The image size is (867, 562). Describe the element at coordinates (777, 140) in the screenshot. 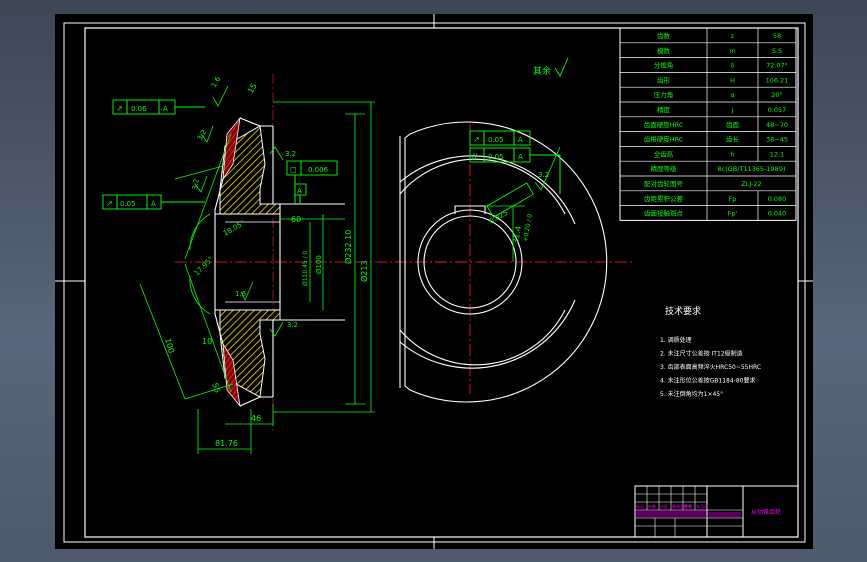

I see `param-value: 38~45` at that location.